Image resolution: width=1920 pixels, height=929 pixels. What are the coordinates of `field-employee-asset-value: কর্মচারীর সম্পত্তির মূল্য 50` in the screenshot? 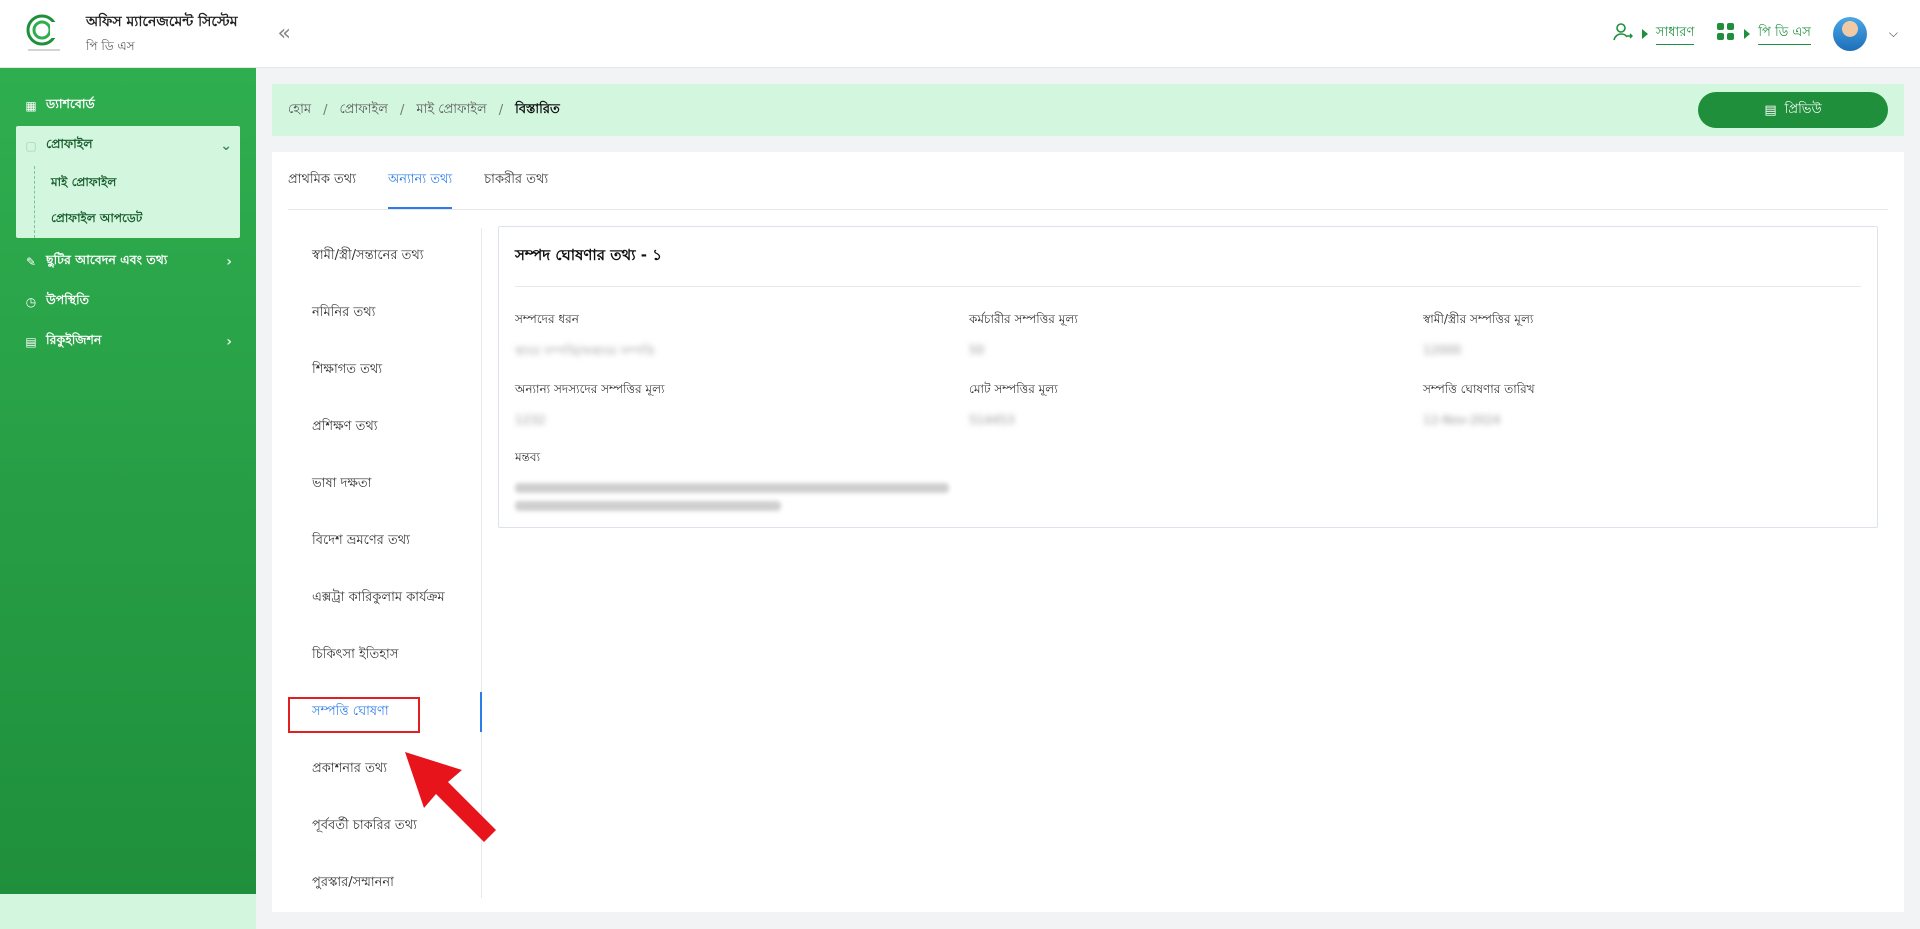 It's located at (1023, 334).